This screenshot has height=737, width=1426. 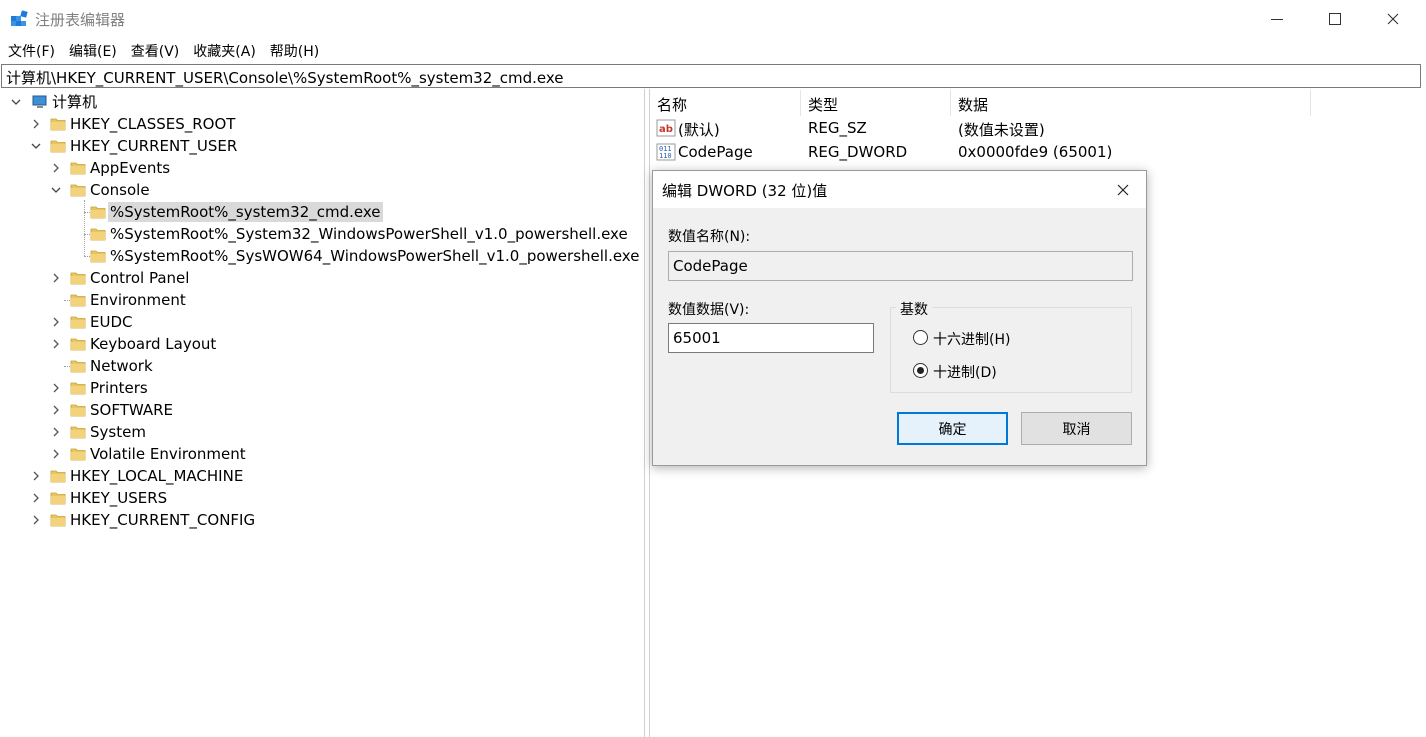 I want to click on computer-icon, so click(x=40, y=104).